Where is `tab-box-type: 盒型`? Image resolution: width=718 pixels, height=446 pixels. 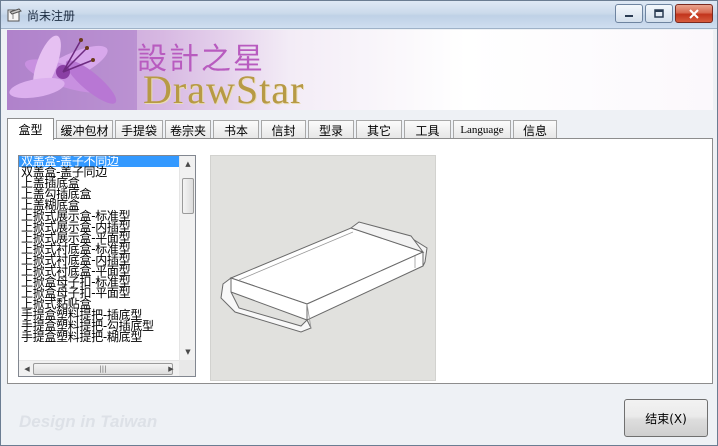 tab-box-type: 盒型 is located at coordinates (30, 129).